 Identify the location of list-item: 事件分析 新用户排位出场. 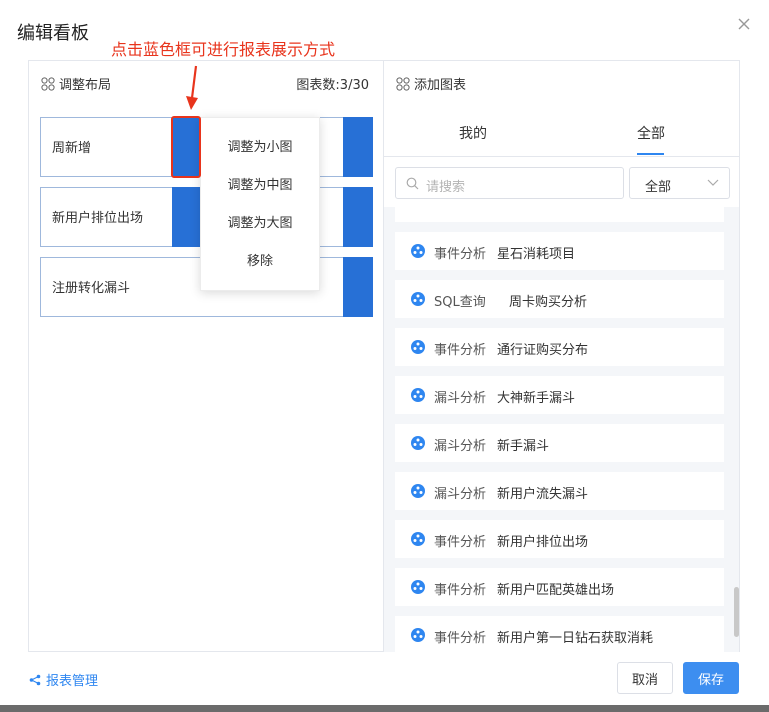
(559, 539).